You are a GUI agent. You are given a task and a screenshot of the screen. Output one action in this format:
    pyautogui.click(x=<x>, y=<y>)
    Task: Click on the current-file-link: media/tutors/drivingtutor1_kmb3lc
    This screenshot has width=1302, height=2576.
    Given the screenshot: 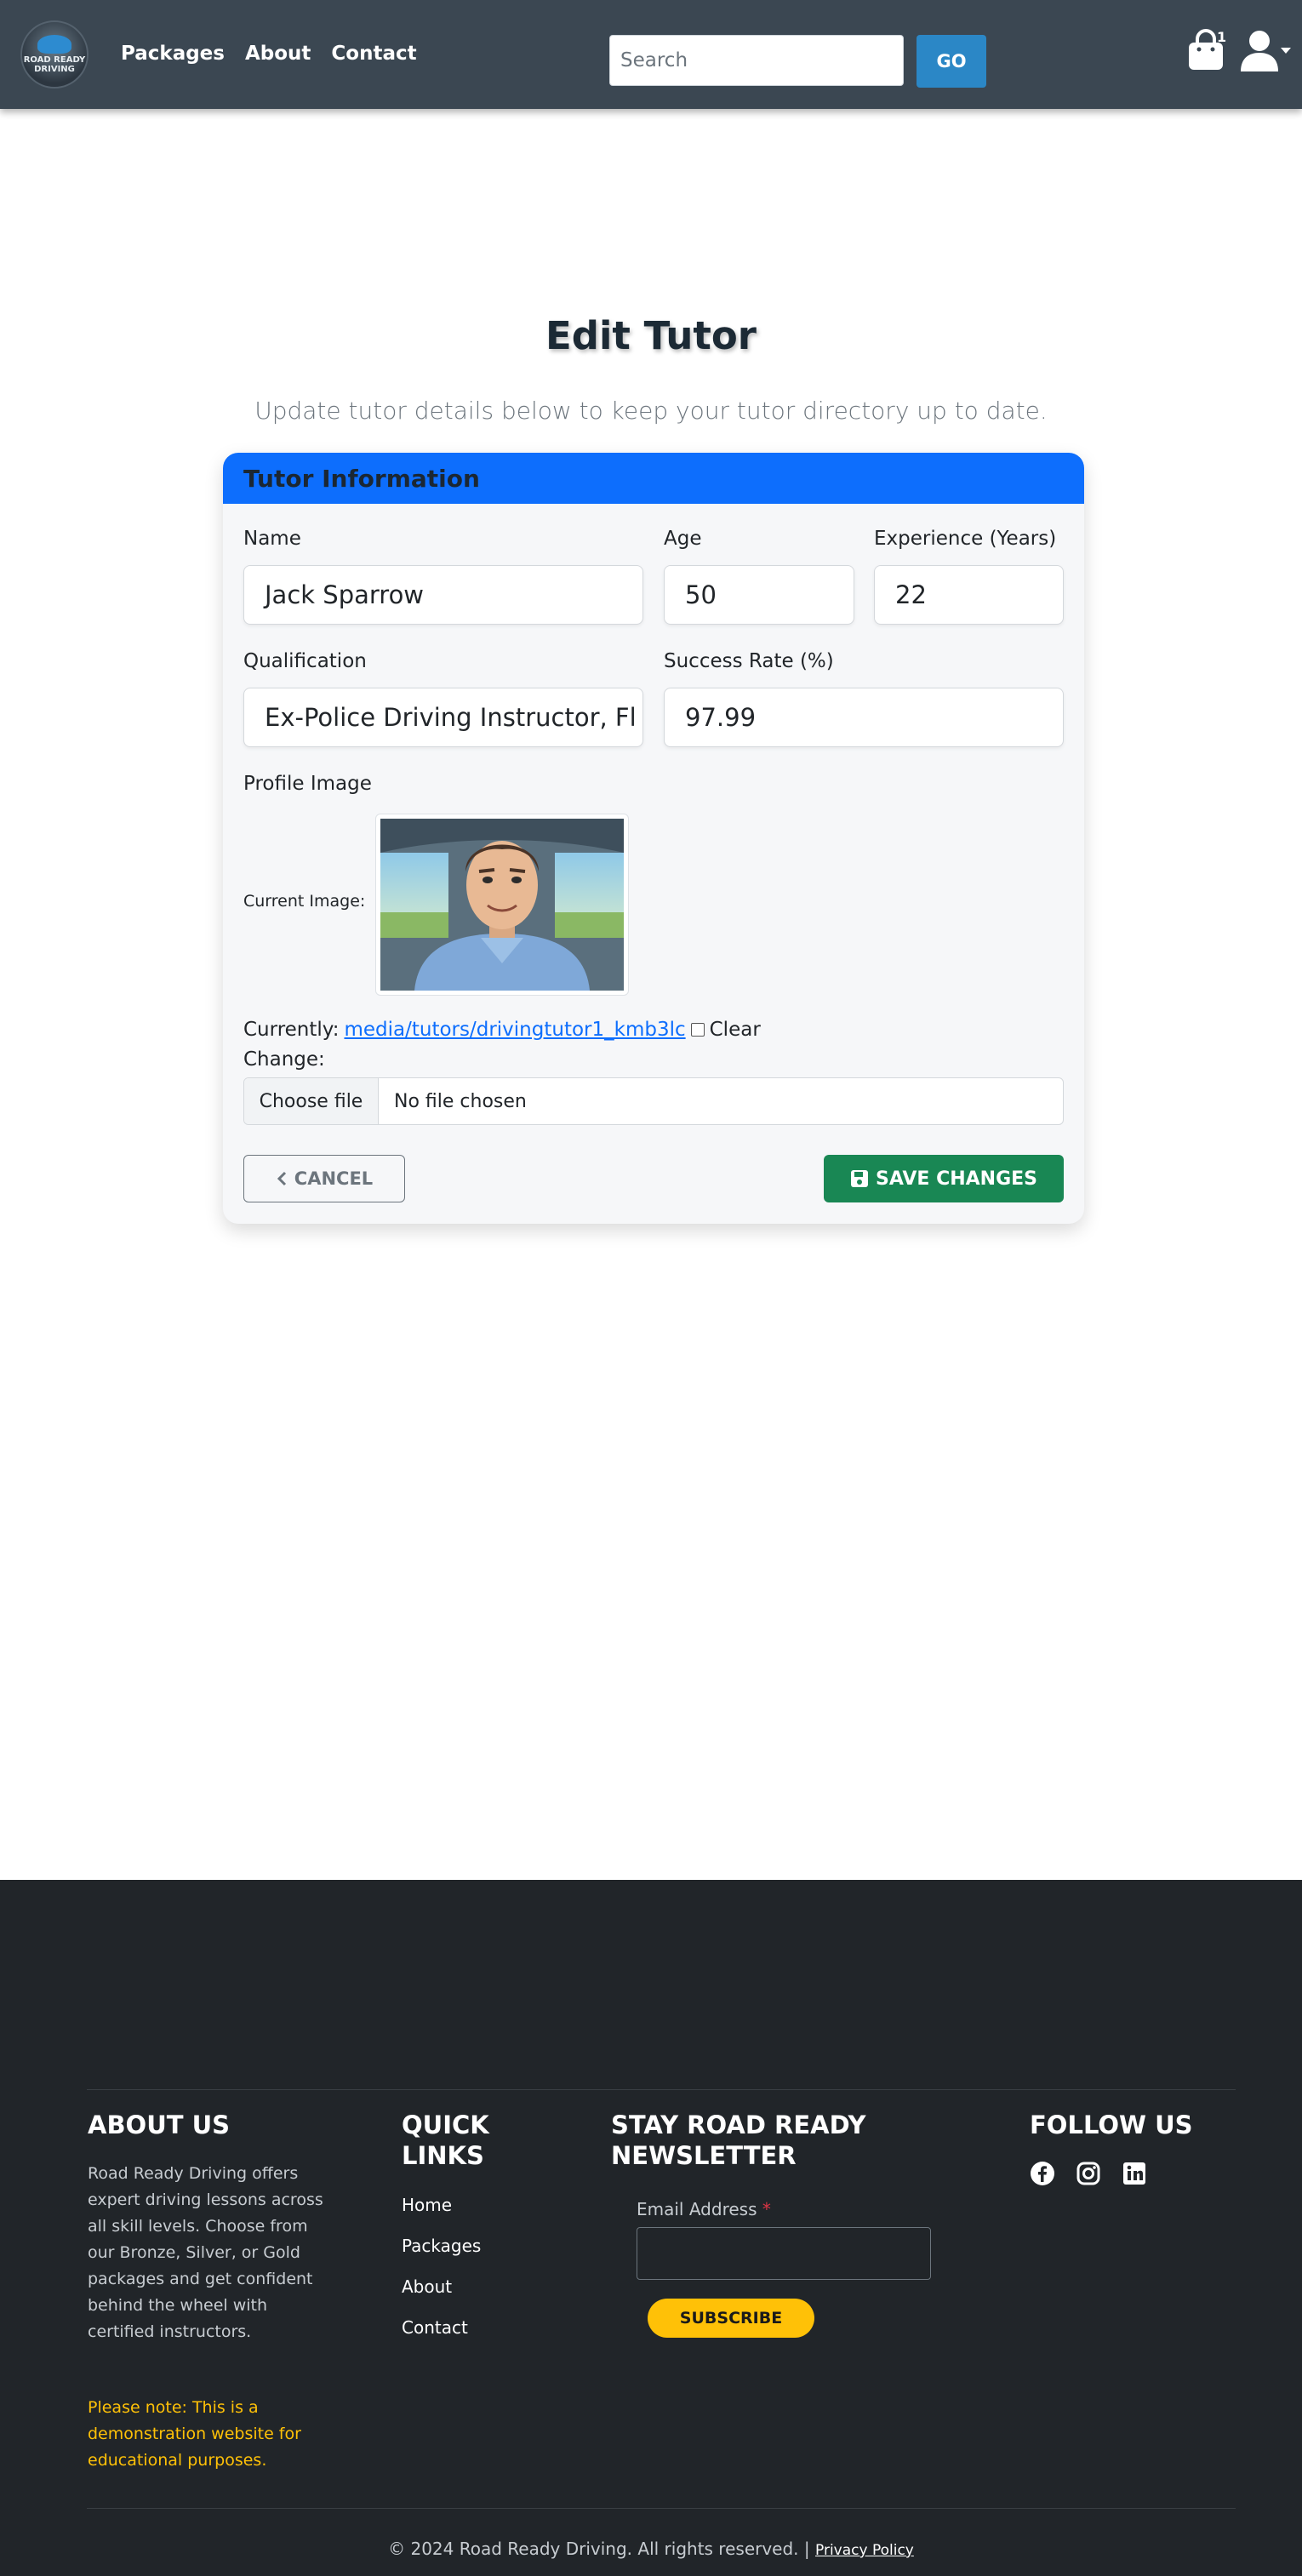 What is the action you would take?
    pyautogui.click(x=514, y=1030)
    